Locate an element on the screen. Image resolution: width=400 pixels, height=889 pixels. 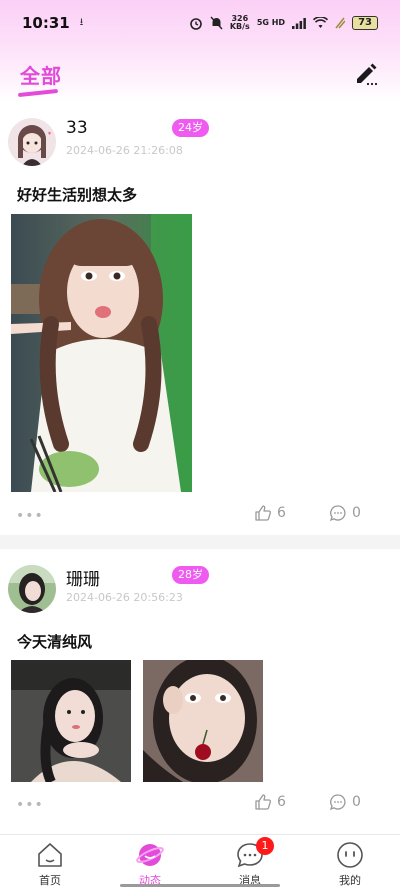
bottom-tab-bar: 首页 动态 1 消息 我的 is located at coordinates (200, 861).